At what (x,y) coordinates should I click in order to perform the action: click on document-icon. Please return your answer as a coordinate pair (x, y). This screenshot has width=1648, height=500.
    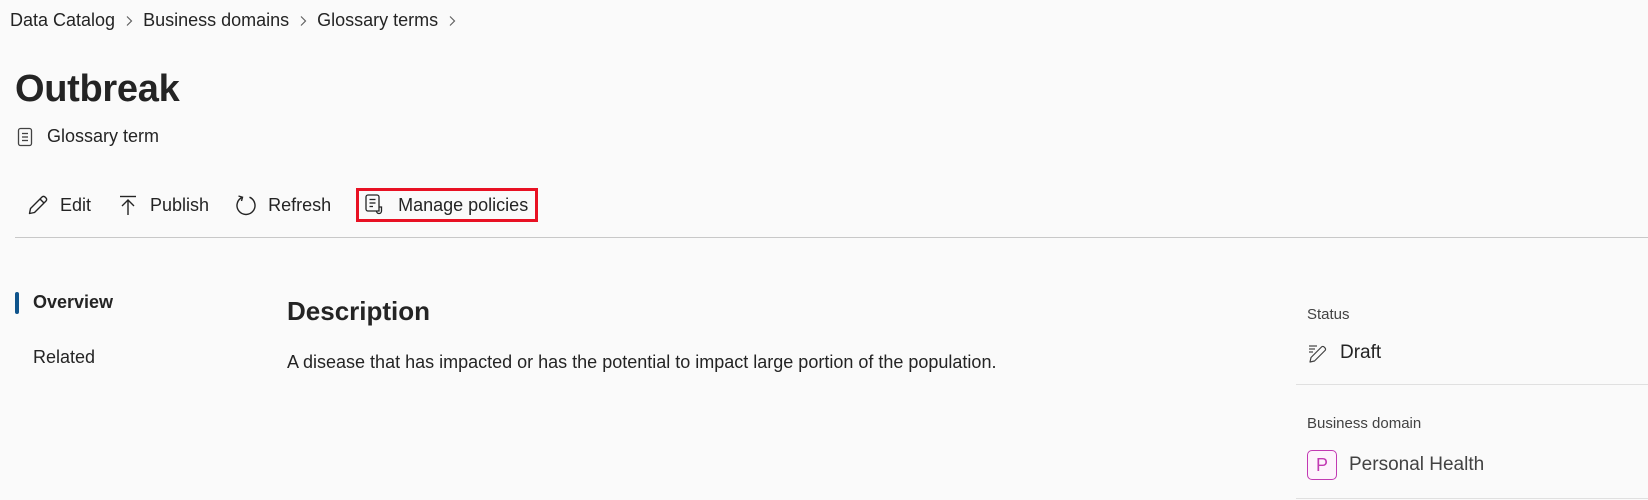
    Looking at the image, I should click on (25, 136).